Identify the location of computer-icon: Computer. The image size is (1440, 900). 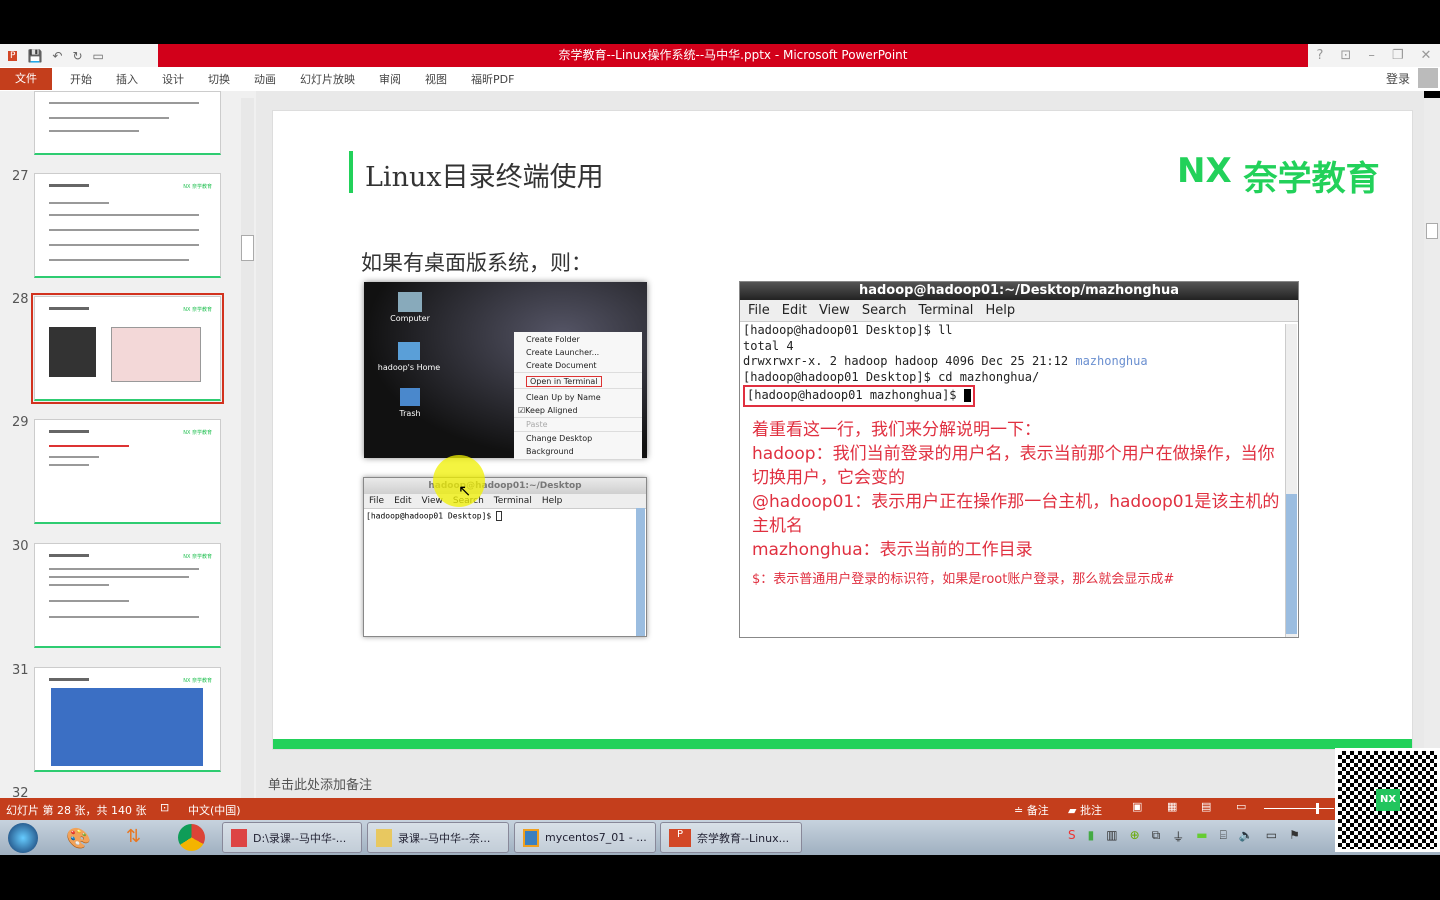
(410, 307).